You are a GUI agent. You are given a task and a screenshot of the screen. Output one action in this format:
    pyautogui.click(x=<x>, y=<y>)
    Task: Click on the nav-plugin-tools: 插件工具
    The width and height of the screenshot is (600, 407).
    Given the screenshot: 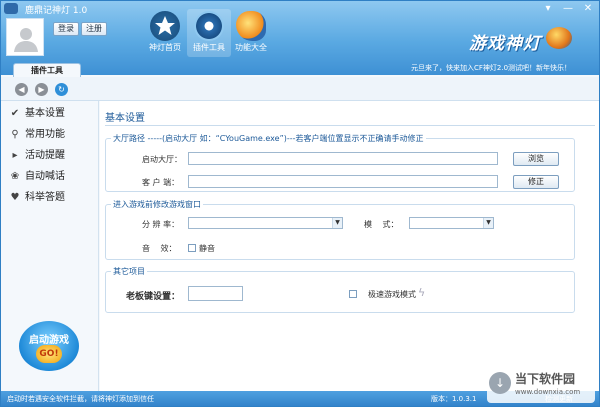 What is the action you would take?
    pyautogui.click(x=209, y=33)
    